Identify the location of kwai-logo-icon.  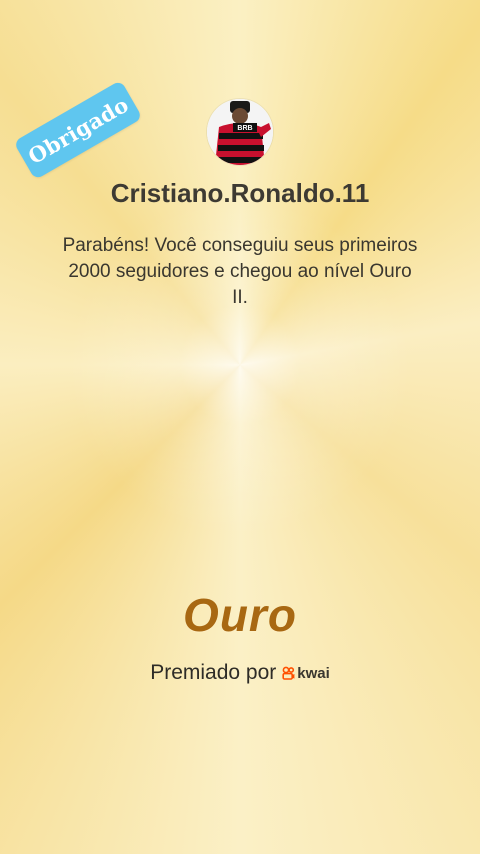
(288, 673).